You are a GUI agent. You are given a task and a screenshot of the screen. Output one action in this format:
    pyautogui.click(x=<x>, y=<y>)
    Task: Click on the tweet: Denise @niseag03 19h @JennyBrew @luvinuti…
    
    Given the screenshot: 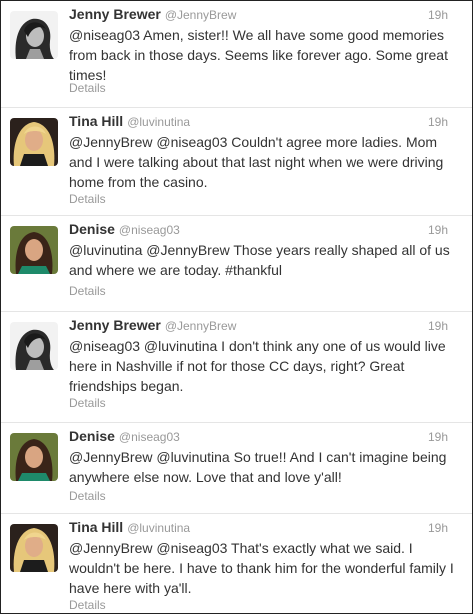 What is the action you would take?
    pyautogui.click(x=236, y=468)
    